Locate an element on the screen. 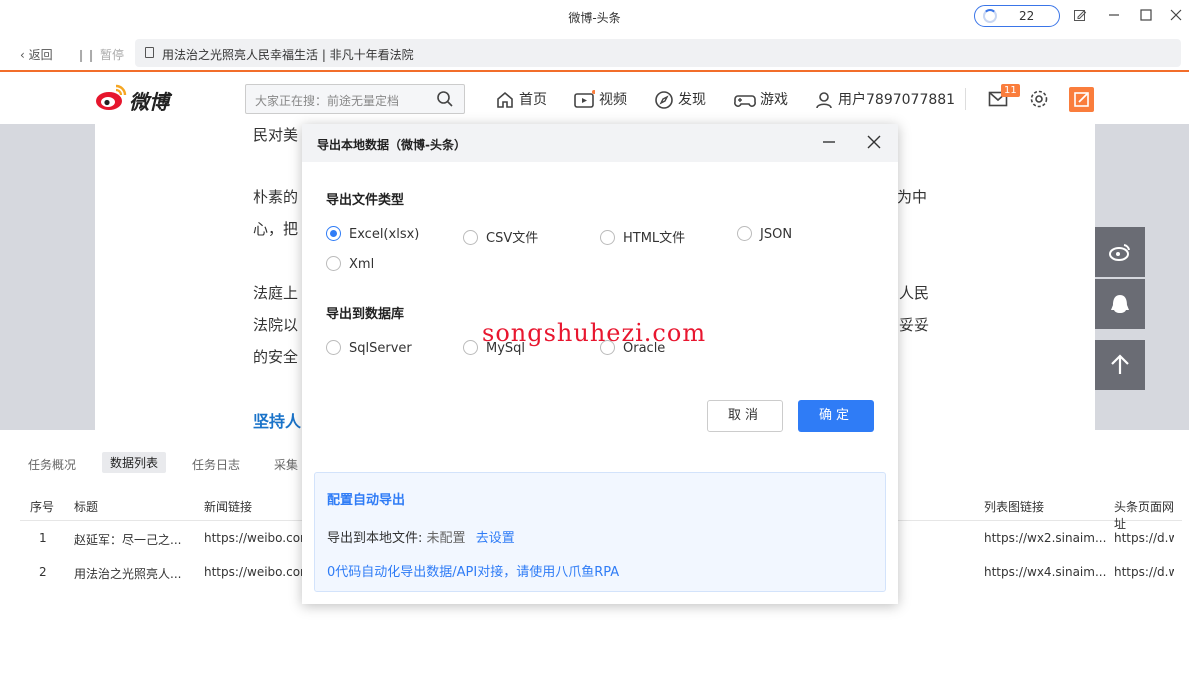 This screenshot has height=687, width=1189. column-header: 列表图链接 is located at coordinates (1014, 507).